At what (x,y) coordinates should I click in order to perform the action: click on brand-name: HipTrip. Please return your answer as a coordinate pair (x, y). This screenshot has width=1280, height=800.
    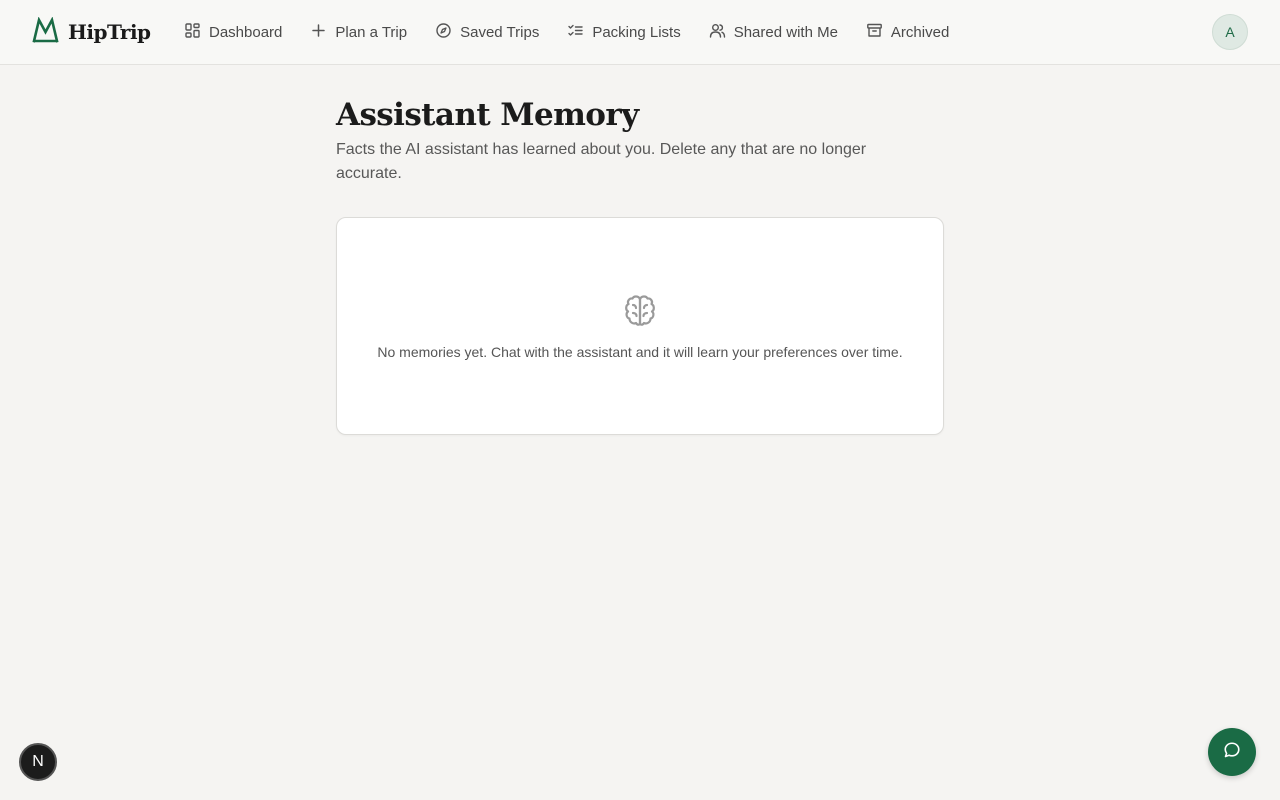
    Looking at the image, I should click on (109, 32).